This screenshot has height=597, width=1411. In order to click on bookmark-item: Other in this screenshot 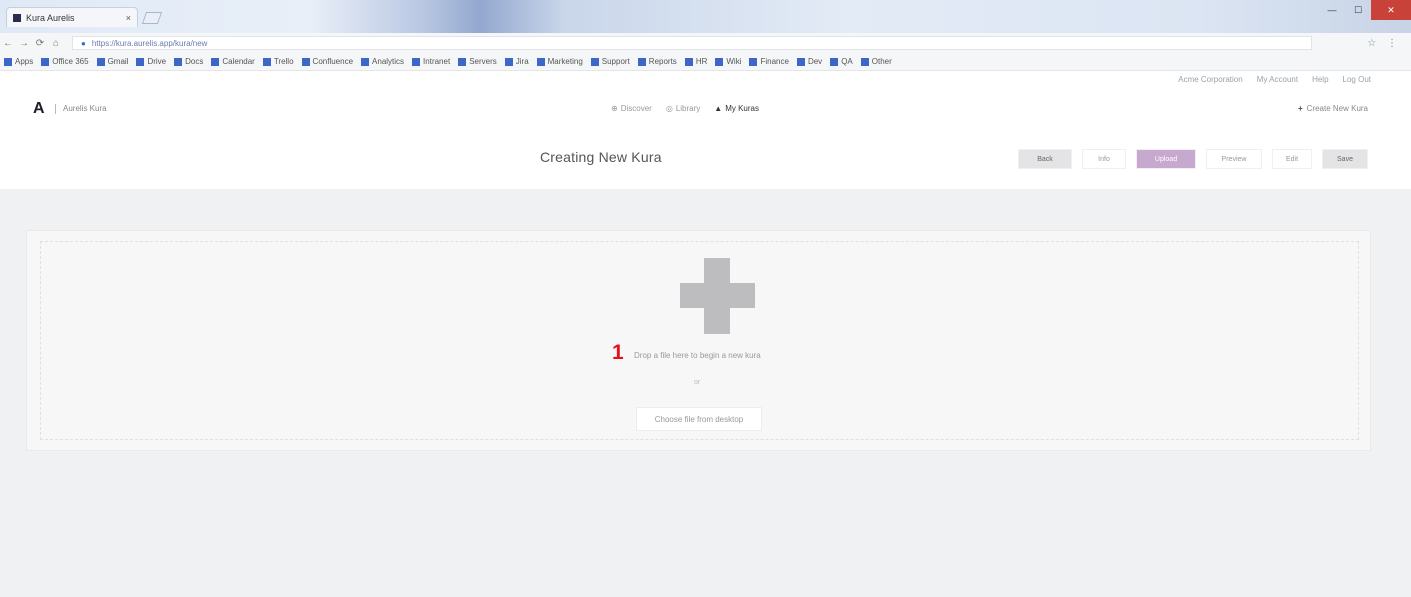, I will do `click(876, 61)`.